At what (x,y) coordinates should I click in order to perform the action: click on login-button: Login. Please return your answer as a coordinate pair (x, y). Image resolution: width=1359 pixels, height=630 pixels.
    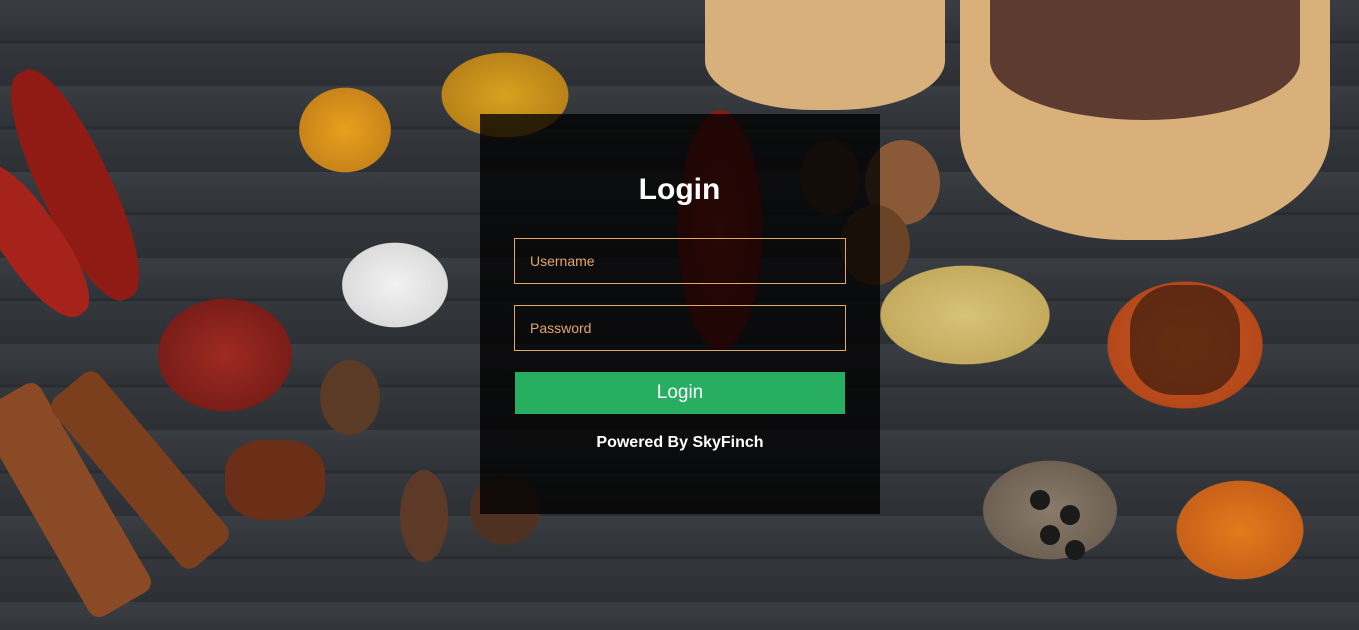
    Looking at the image, I should click on (680, 393).